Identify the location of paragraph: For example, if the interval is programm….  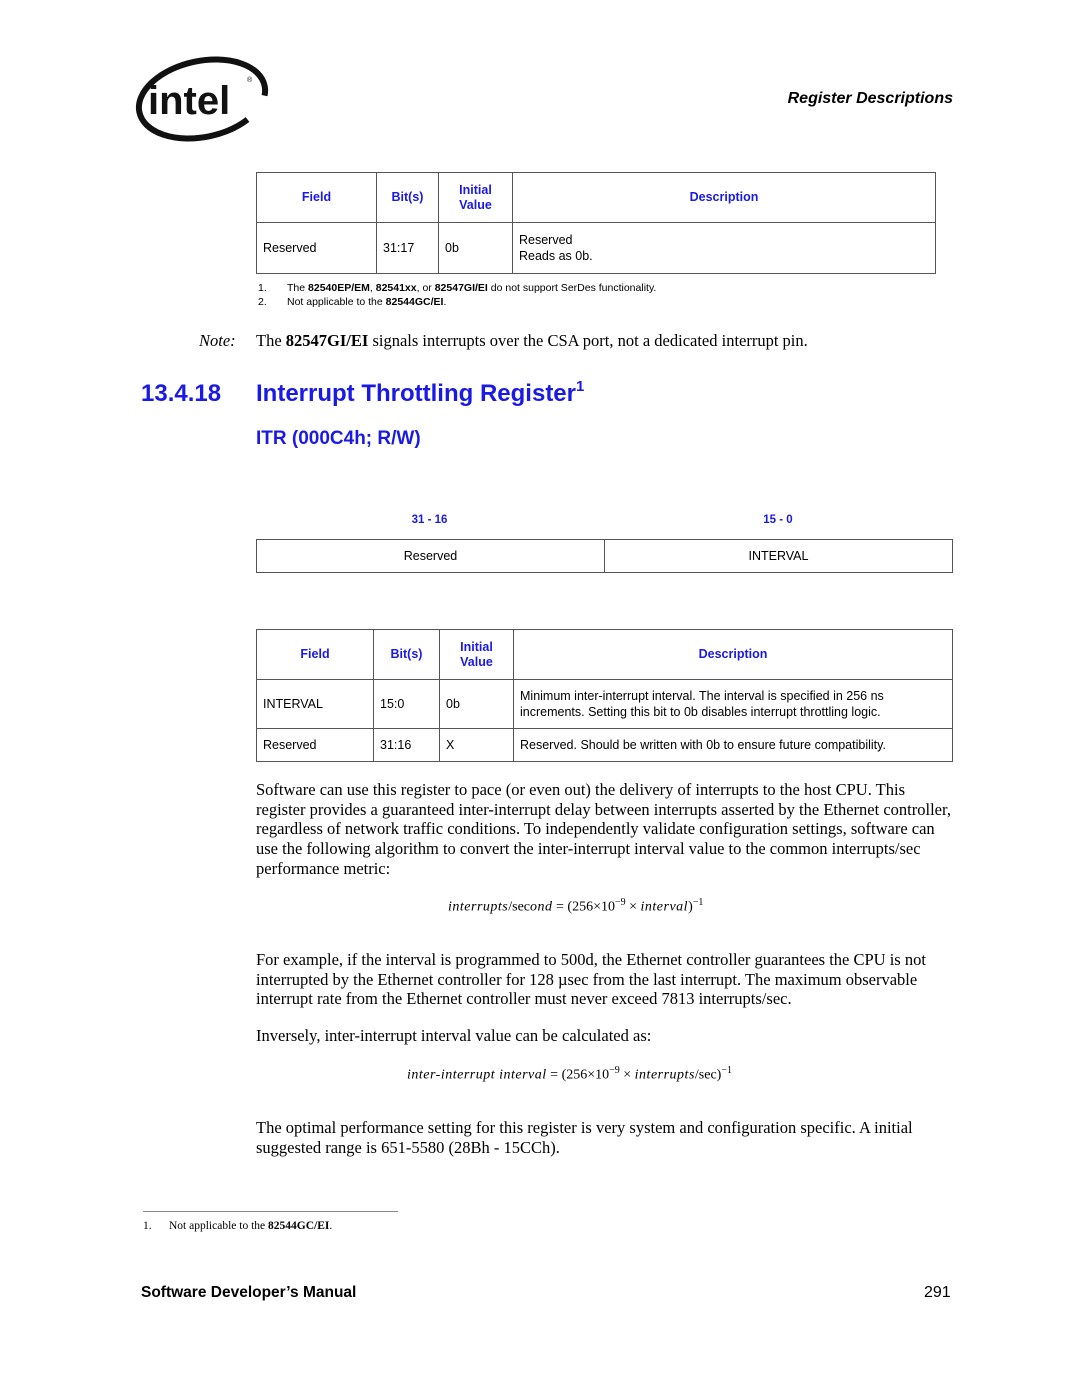
(591, 979).